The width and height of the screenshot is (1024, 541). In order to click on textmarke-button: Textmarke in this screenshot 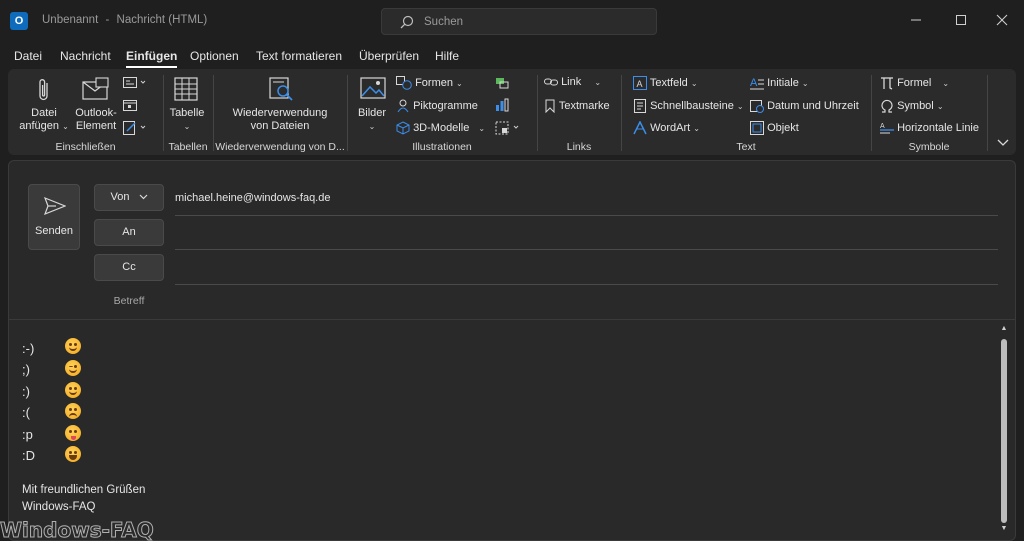, I will do `click(577, 106)`.